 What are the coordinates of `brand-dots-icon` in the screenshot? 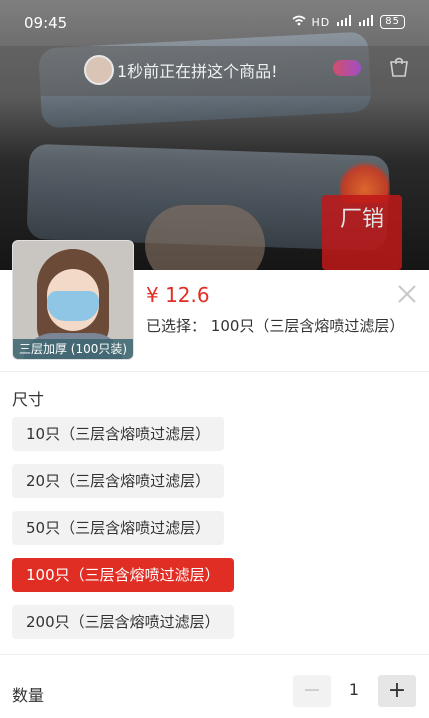 It's located at (347, 68).